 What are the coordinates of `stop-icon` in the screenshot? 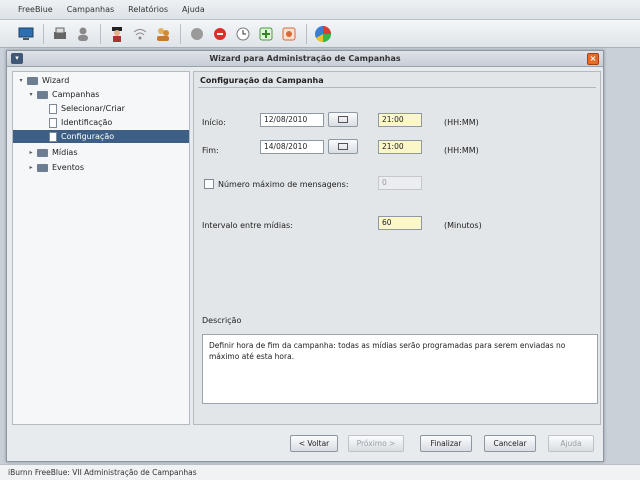 It's located at (220, 34).